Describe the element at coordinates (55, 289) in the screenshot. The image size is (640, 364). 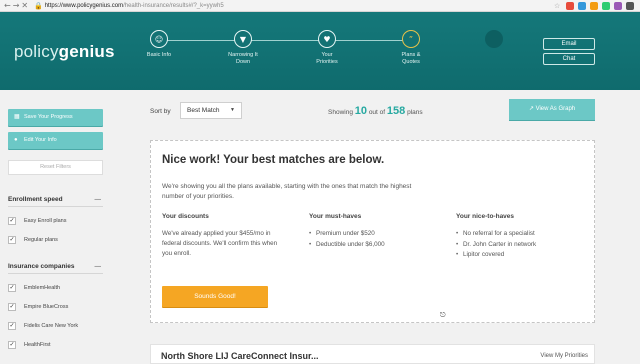
I see `filter-emblemhealth: ✓ EmblemHealth` at that location.